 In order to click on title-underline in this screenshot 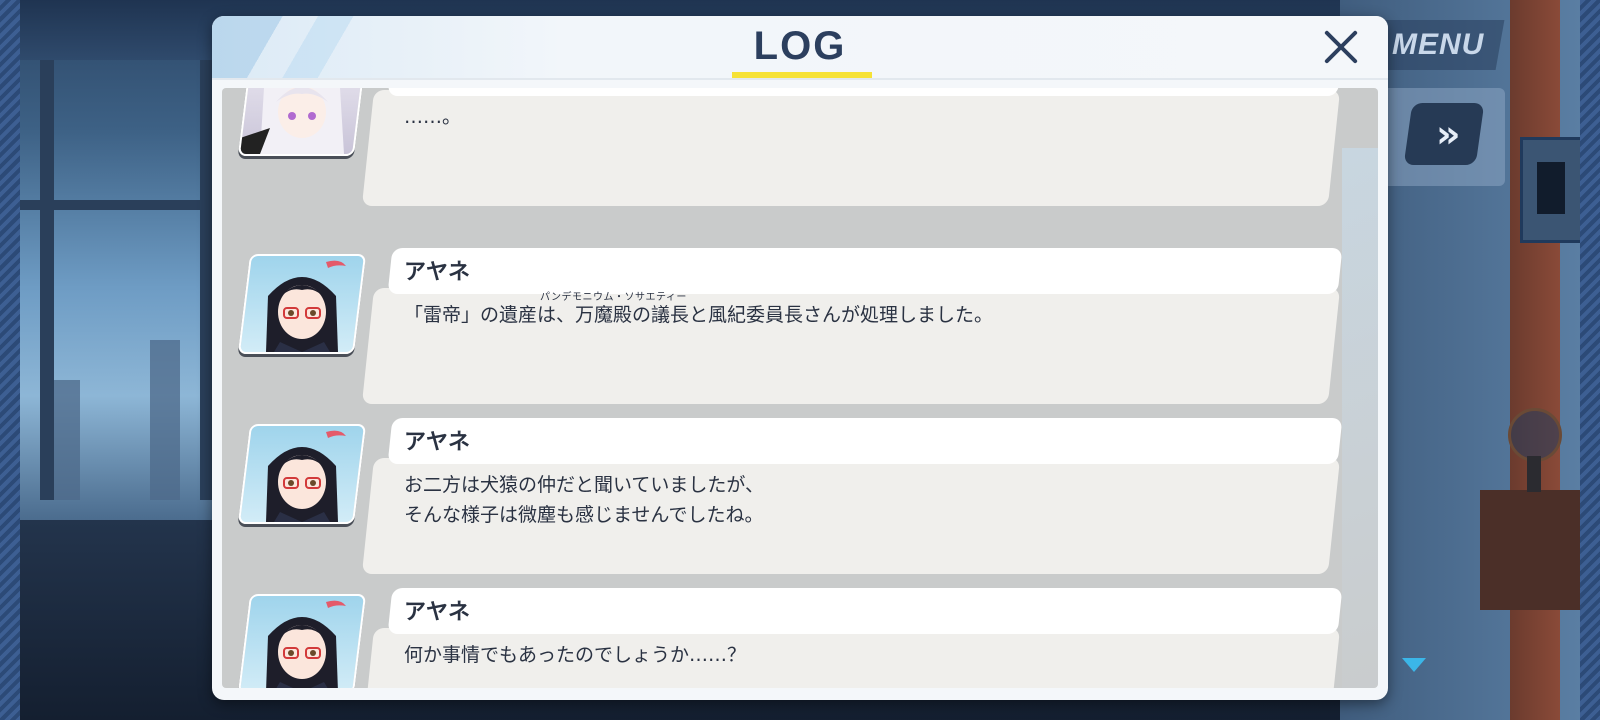, I will do `click(802, 75)`.